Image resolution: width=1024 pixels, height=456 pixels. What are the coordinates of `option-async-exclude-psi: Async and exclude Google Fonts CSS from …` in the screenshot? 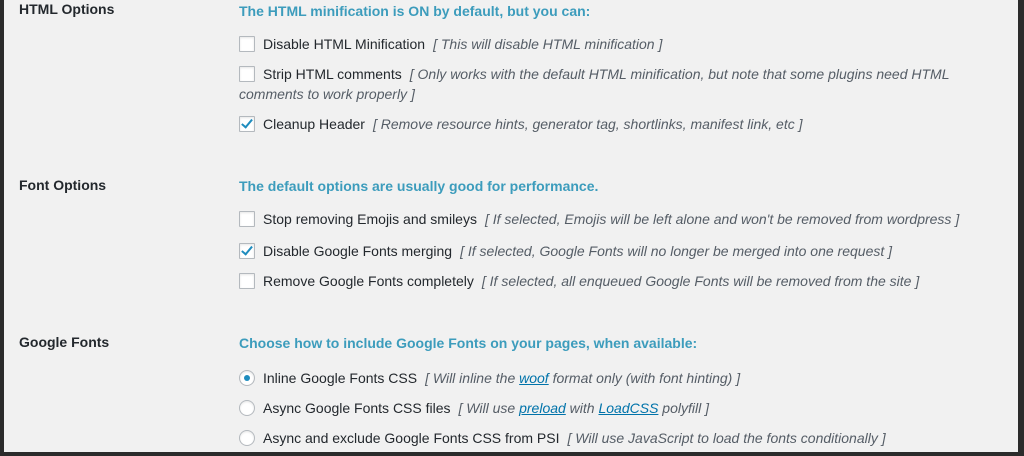 It's located at (624, 438).